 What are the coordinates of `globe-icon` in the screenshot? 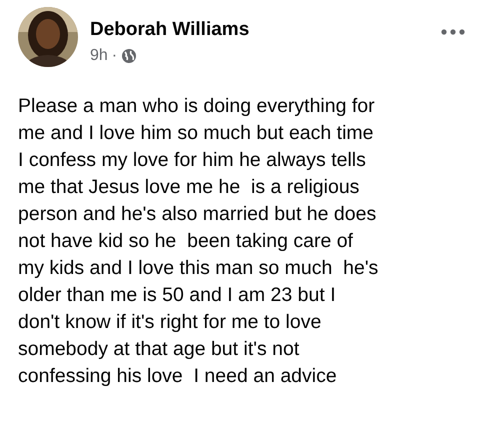 It's located at (129, 56).